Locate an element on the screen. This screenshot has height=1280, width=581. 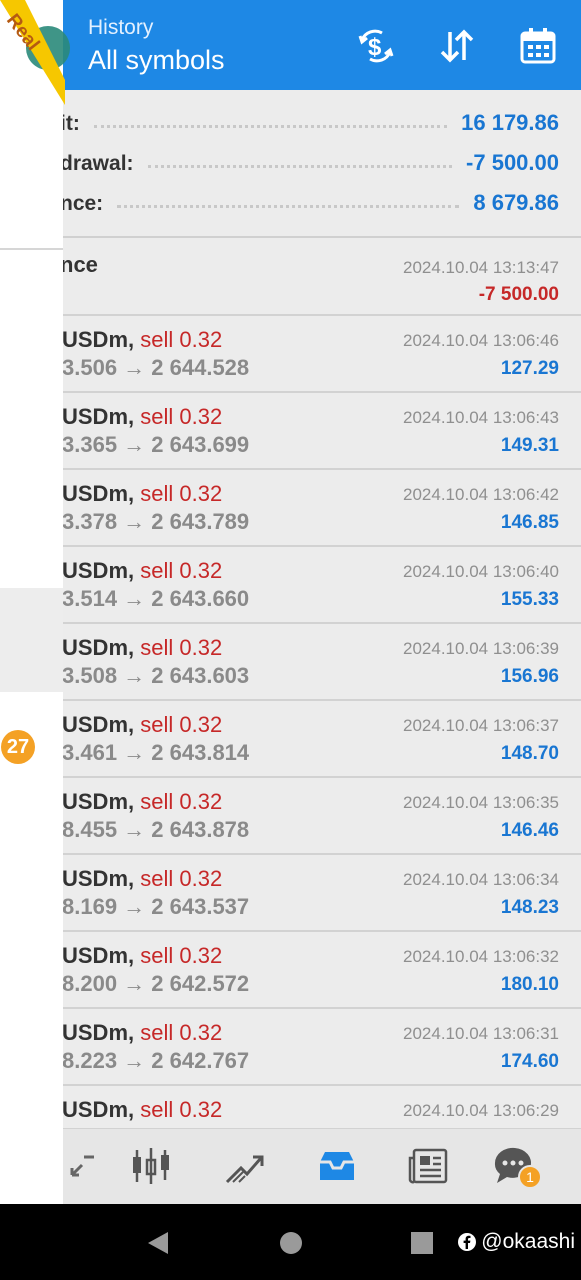
deal-prices: 3.508 → 2 643.603 is located at coordinates (156, 675).